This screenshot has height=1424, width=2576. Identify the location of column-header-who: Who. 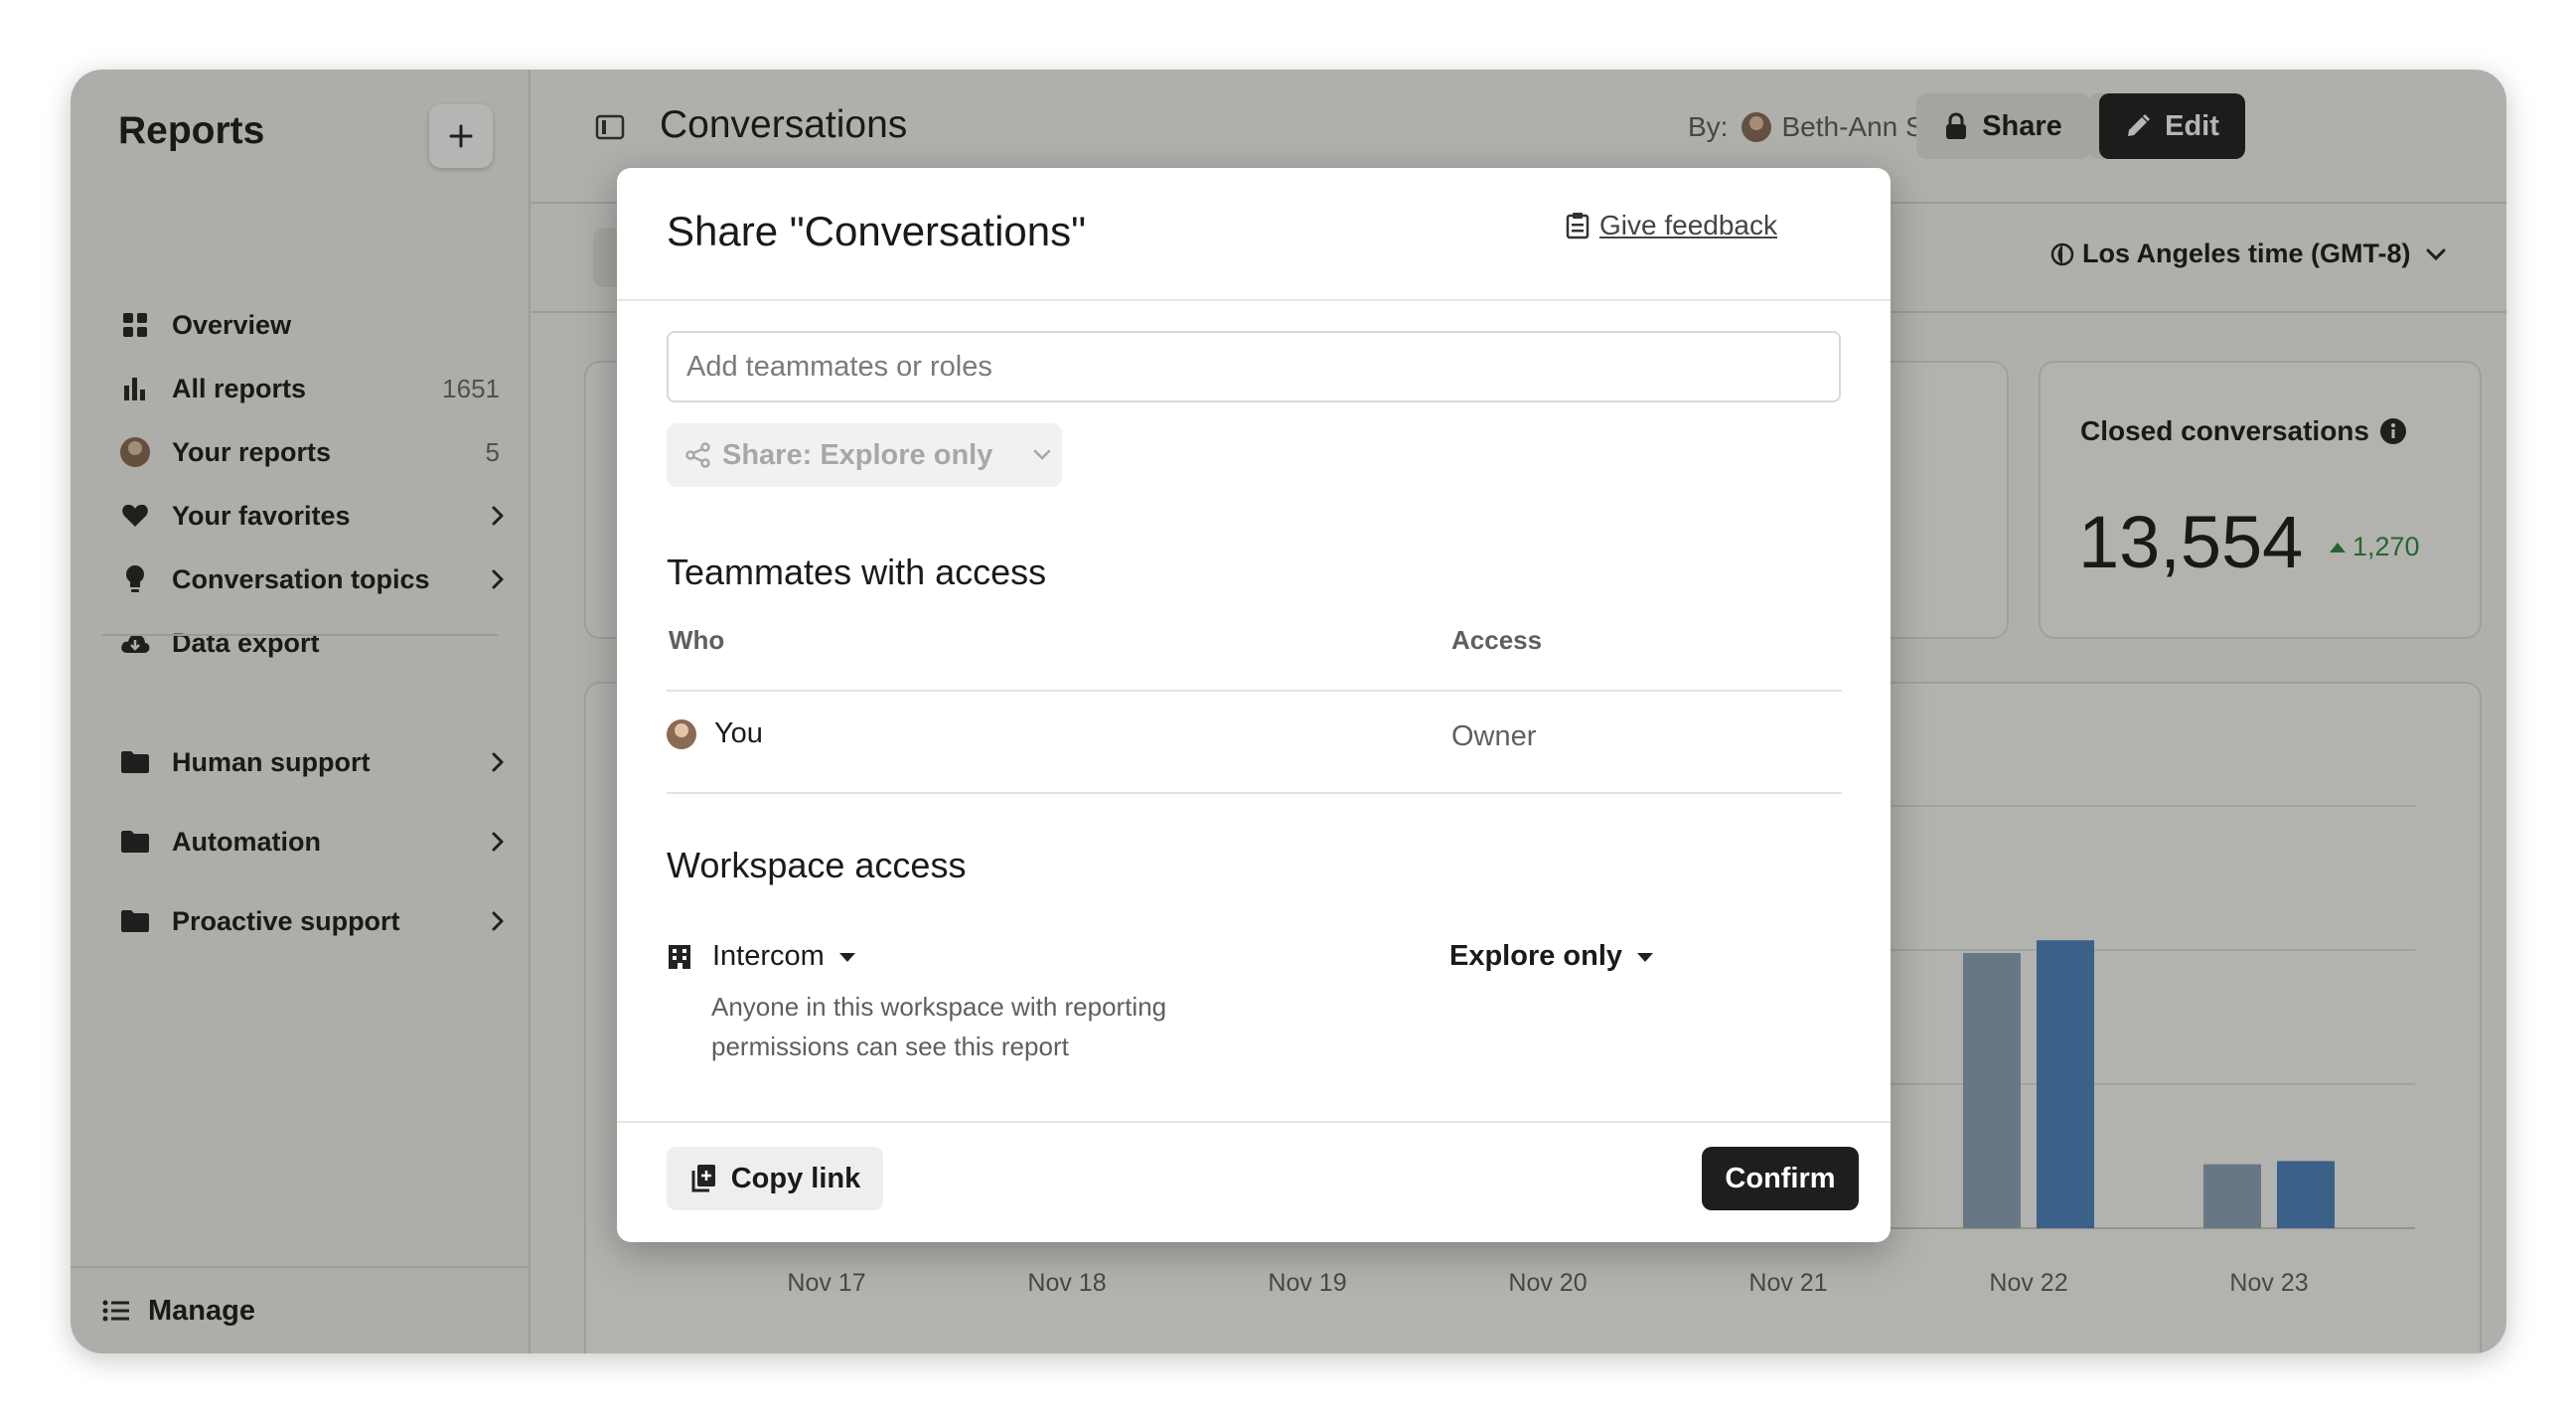
(697, 640).